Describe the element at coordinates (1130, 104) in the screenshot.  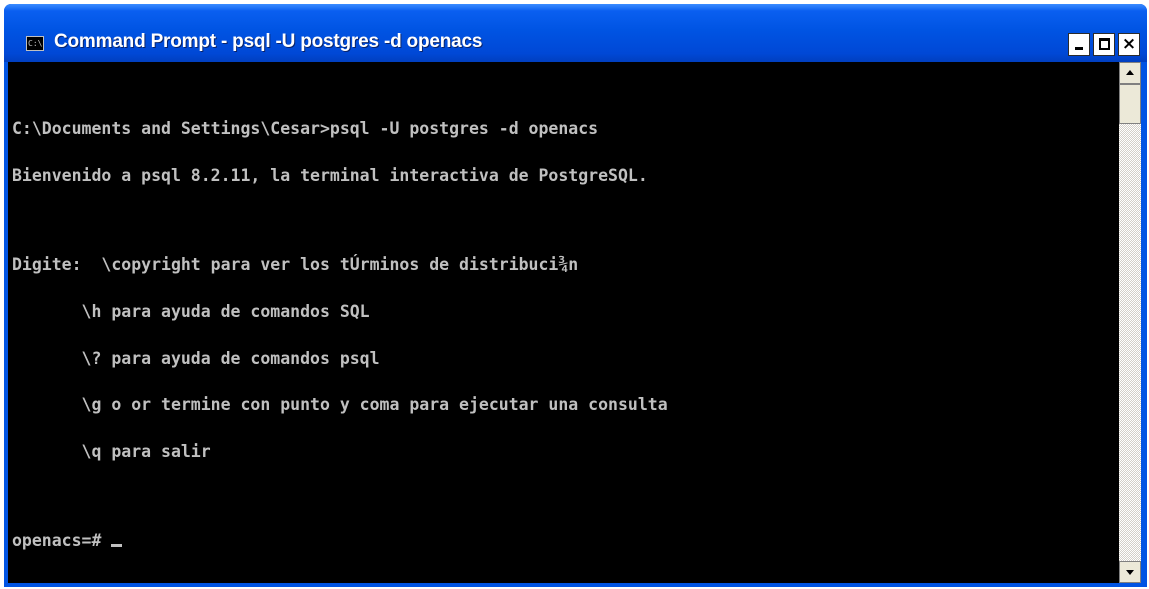
I see `scrollbar-thumb` at that location.